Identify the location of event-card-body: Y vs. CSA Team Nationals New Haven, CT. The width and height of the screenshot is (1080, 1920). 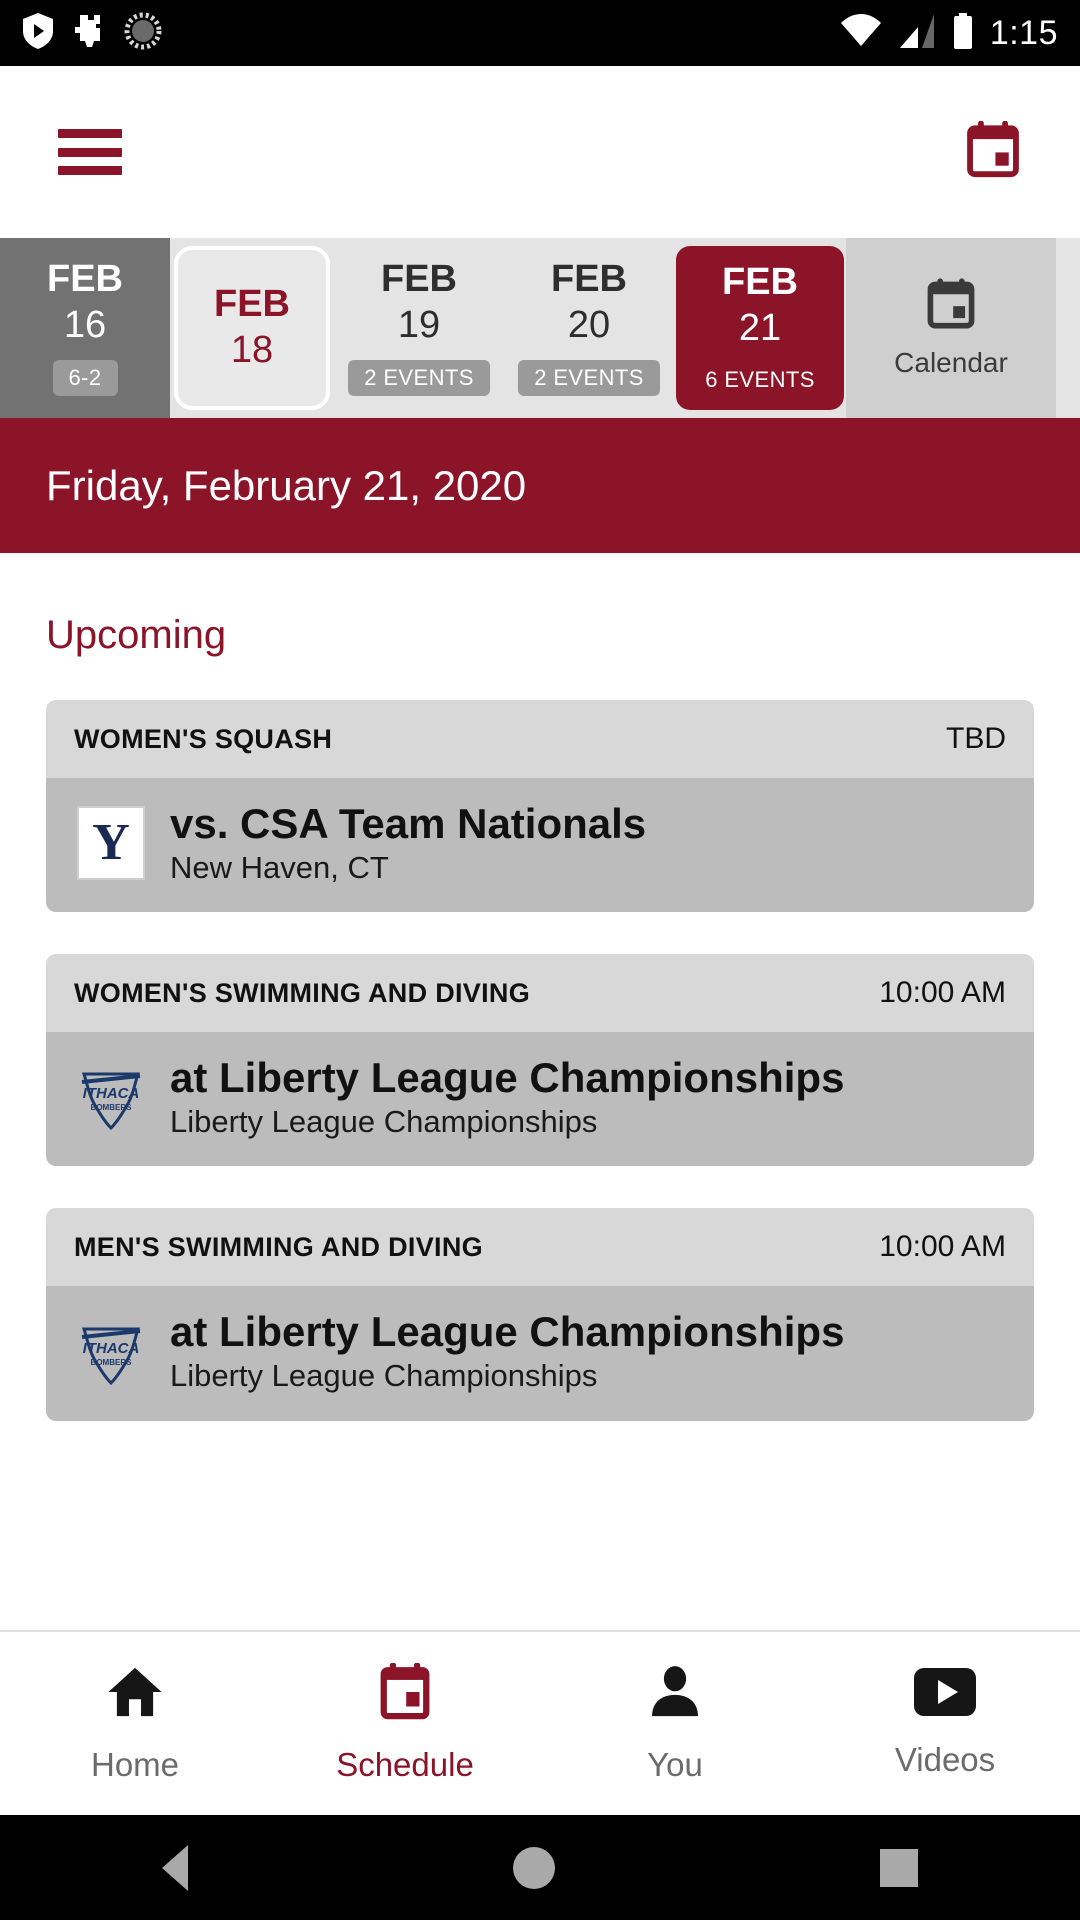
(540, 845).